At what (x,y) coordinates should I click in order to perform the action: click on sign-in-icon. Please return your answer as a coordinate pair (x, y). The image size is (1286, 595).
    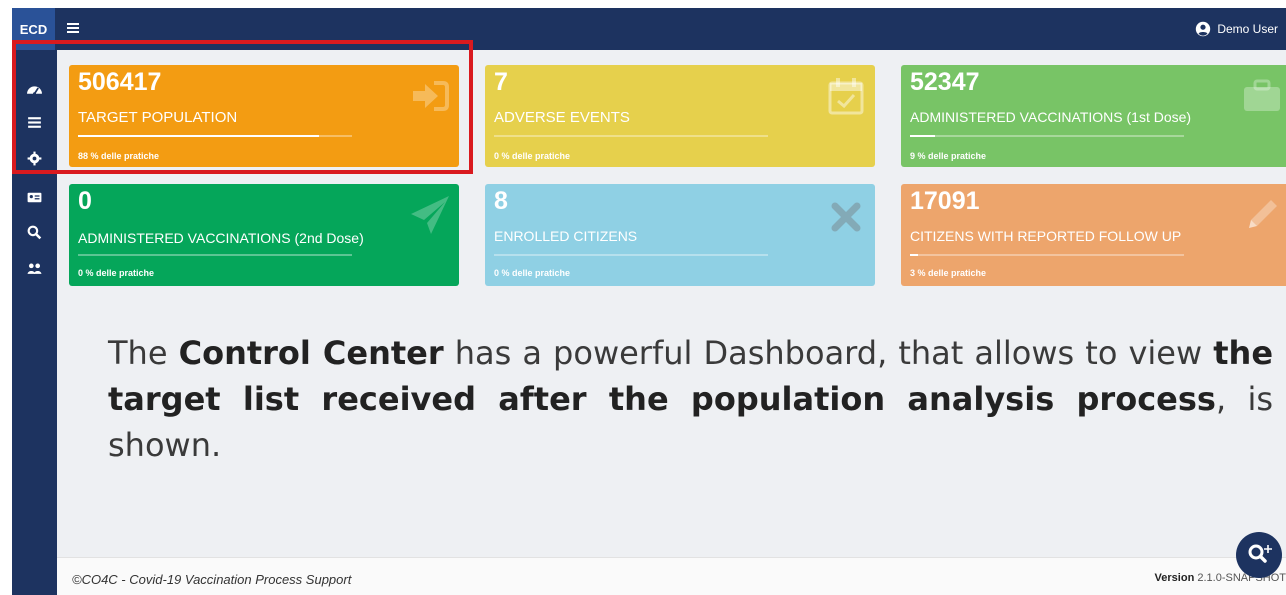
    Looking at the image, I should click on (431, 96).